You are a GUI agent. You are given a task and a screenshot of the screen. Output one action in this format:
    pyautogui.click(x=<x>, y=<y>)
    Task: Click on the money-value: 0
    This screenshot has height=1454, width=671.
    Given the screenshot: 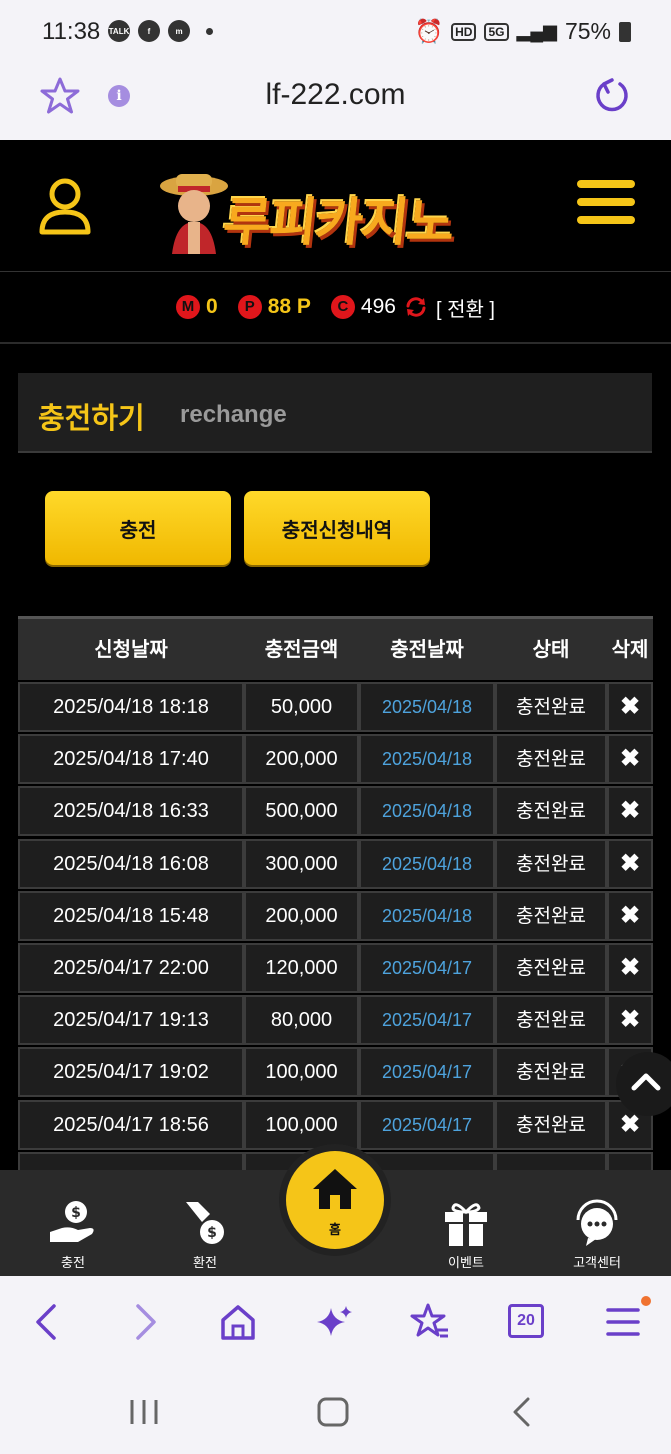 What is the action you would take?
    pyautogui.click(x=212, y=306)
    